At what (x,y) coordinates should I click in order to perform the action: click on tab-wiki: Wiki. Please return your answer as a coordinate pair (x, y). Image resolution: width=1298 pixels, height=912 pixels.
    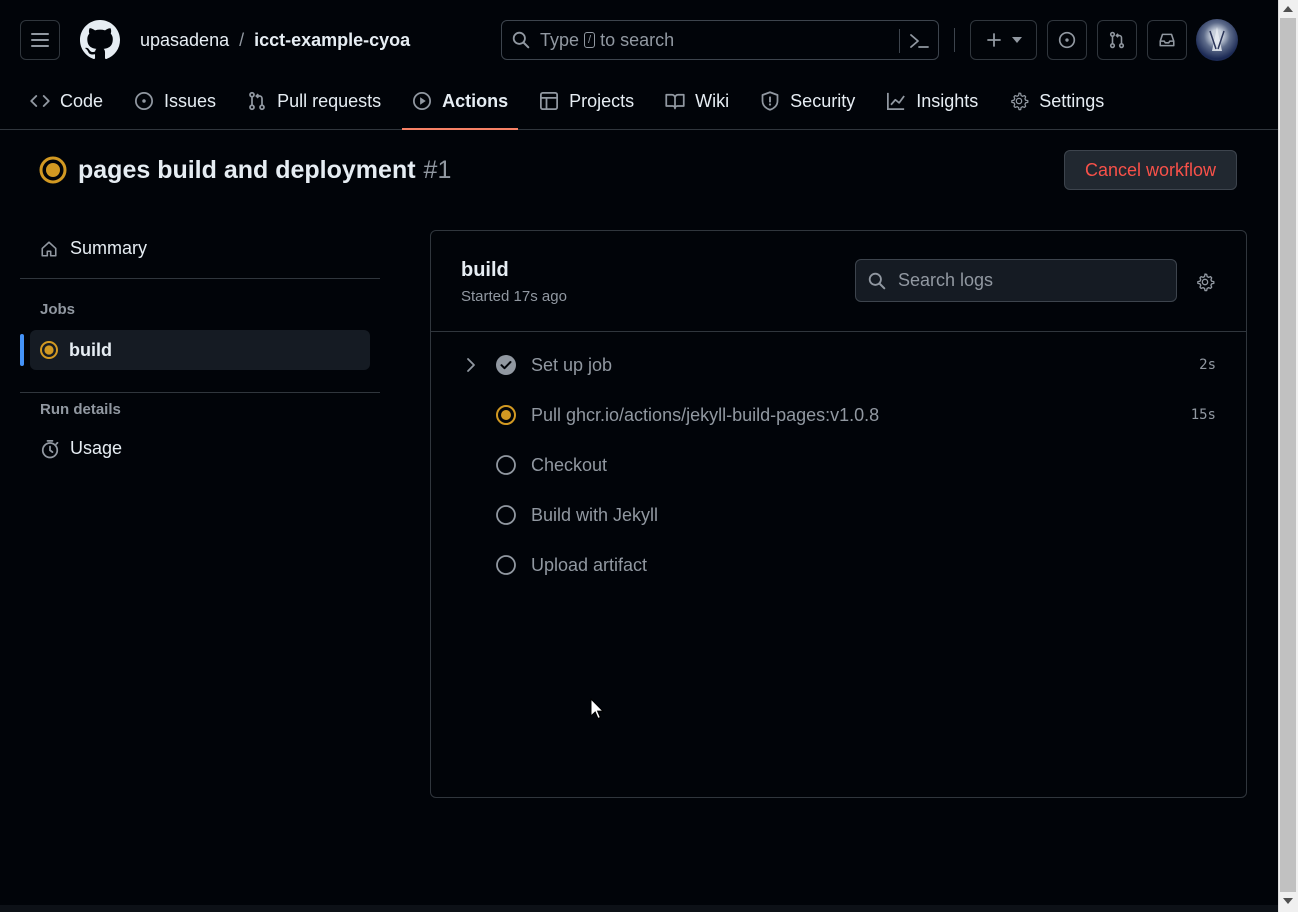
    Looking at the image, I should click on (697, 101).